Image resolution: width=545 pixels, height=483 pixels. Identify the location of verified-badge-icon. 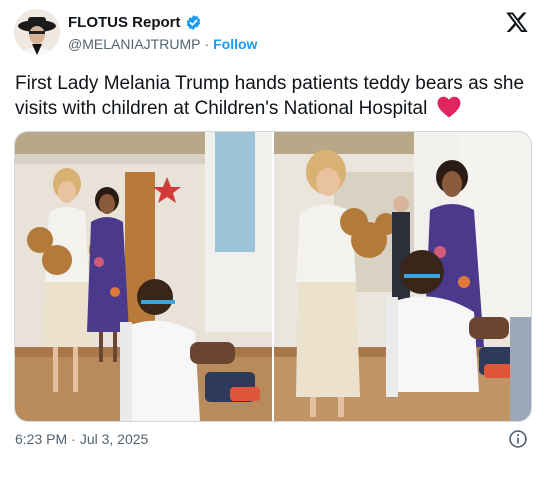
(193, 22).